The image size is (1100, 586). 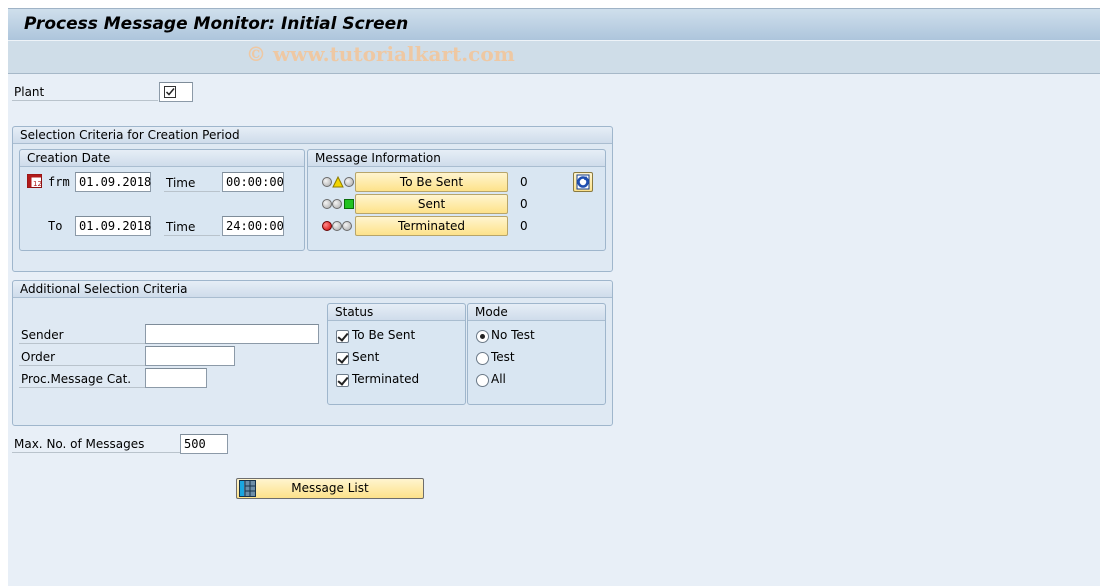 What do you see at coordinates (312, 135) in the screenshot?
I see `creation-period-title: Selection Criteria for Creation Period` at bounding box center [312, 135].